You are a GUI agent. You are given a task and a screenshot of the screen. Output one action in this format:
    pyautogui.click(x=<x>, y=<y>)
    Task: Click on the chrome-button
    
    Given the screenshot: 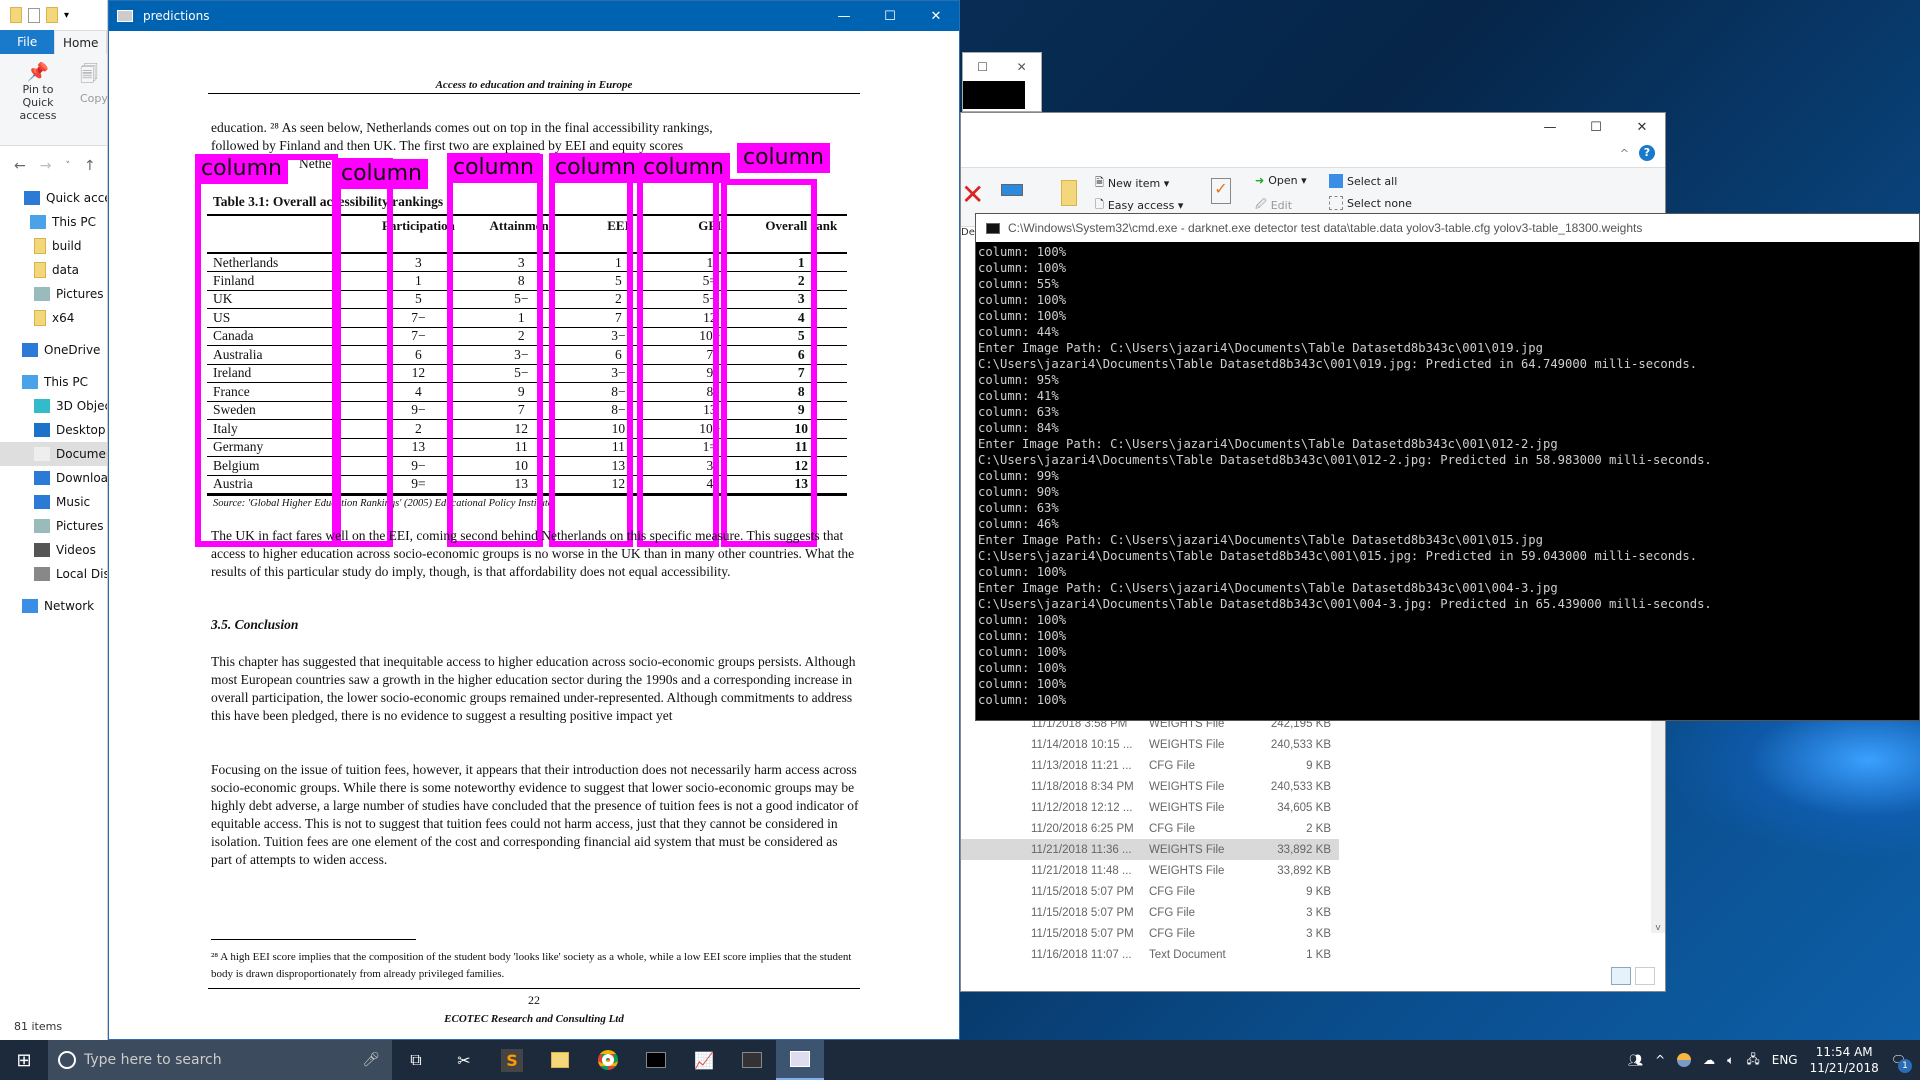 What is the action you would take?
    pyautogui.click(x=608, y=1060)
    